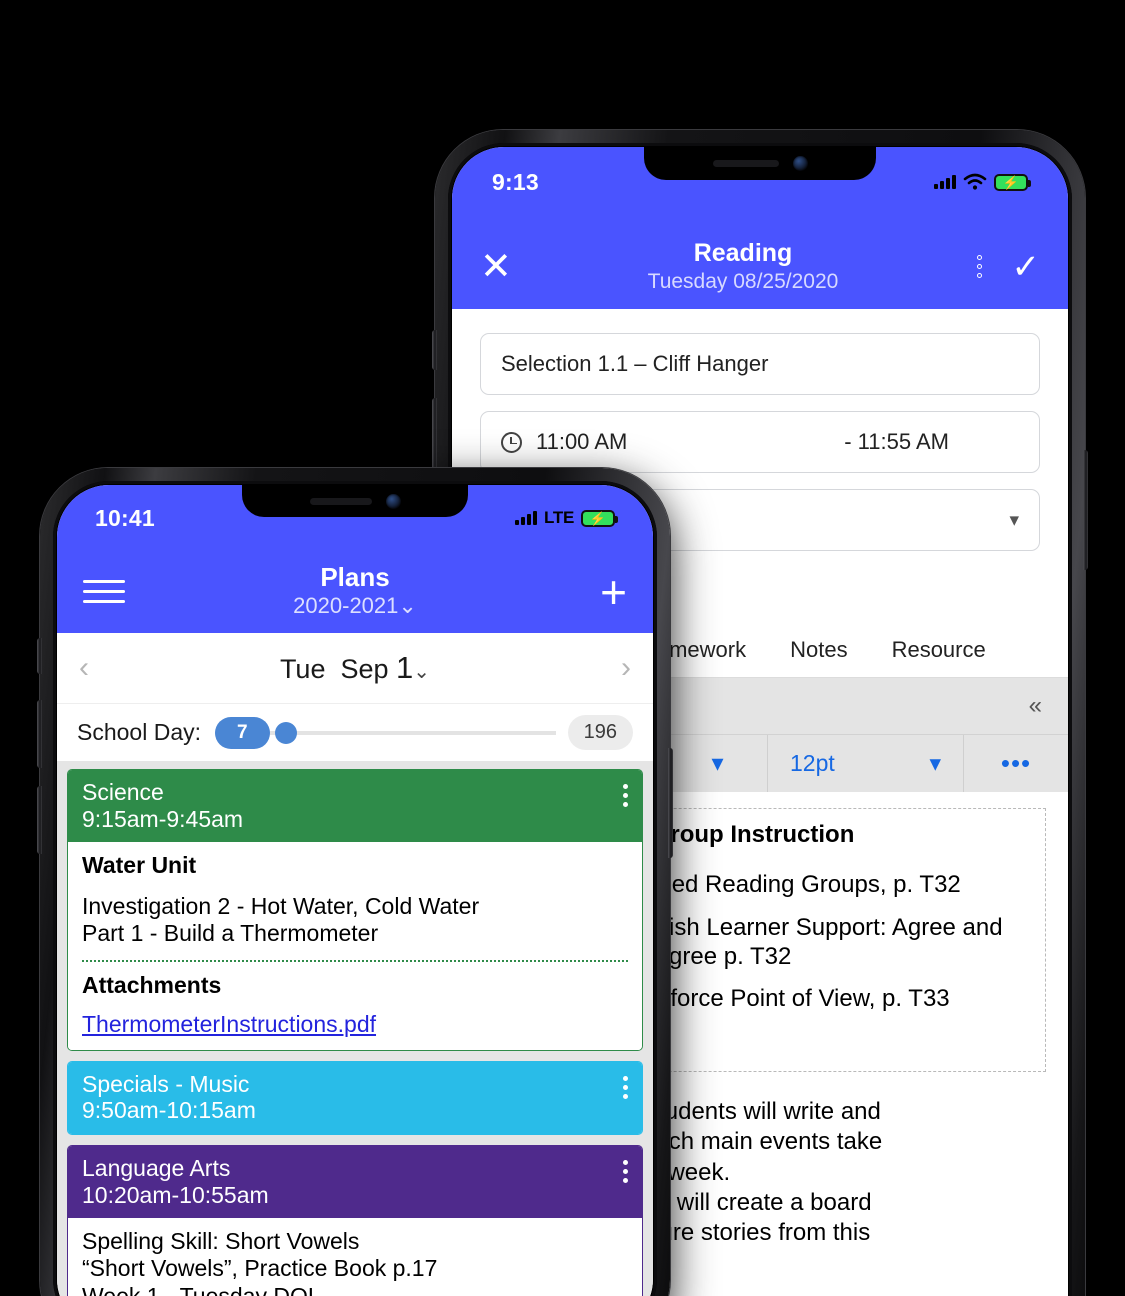  Describe the element at coordinates (405, 667) in the screenshot. I see `day-label: 1` at that location.